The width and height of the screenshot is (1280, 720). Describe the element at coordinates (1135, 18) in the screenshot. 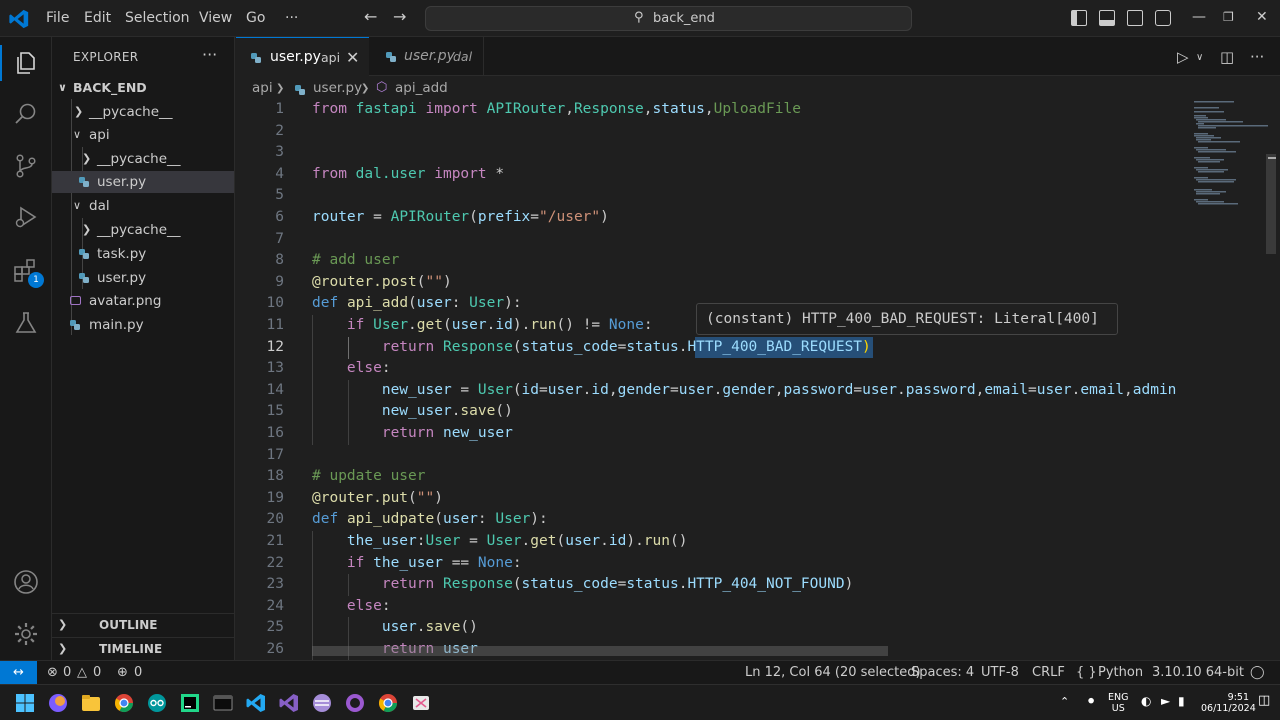

I see `toggle-secondary-sidebar-icon` at that location.